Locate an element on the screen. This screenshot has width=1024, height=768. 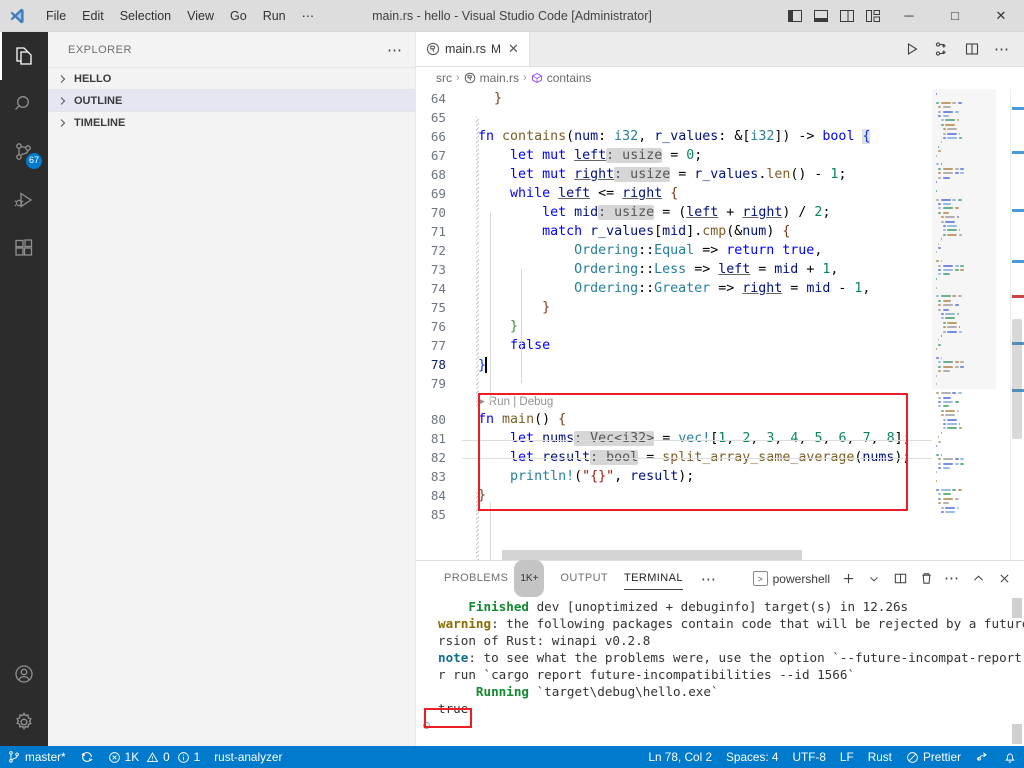
toggle-panel-icon is located at coordinates (821, 16).